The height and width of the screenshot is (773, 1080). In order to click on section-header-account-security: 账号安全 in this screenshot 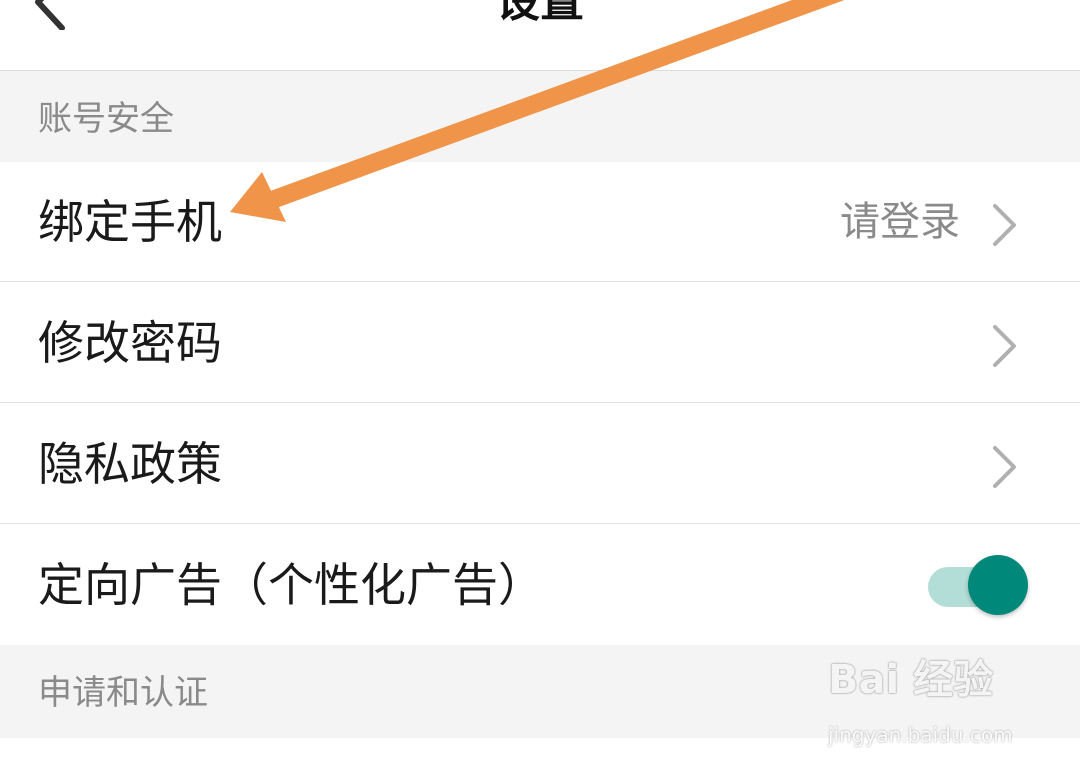, I will do `click(540, 116)`.